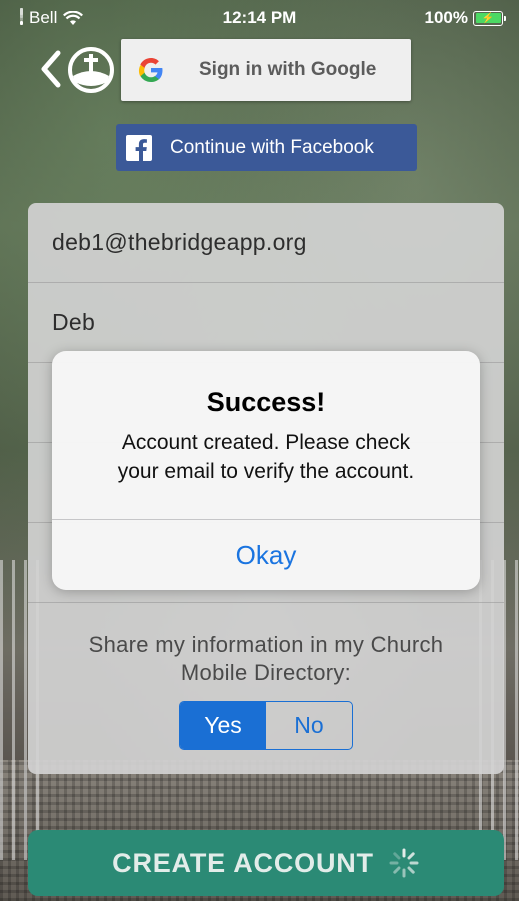 This screenshot has height=901, width=519. I want to click on google-sign-in-label: Sign in with Google, so click(288, 69).